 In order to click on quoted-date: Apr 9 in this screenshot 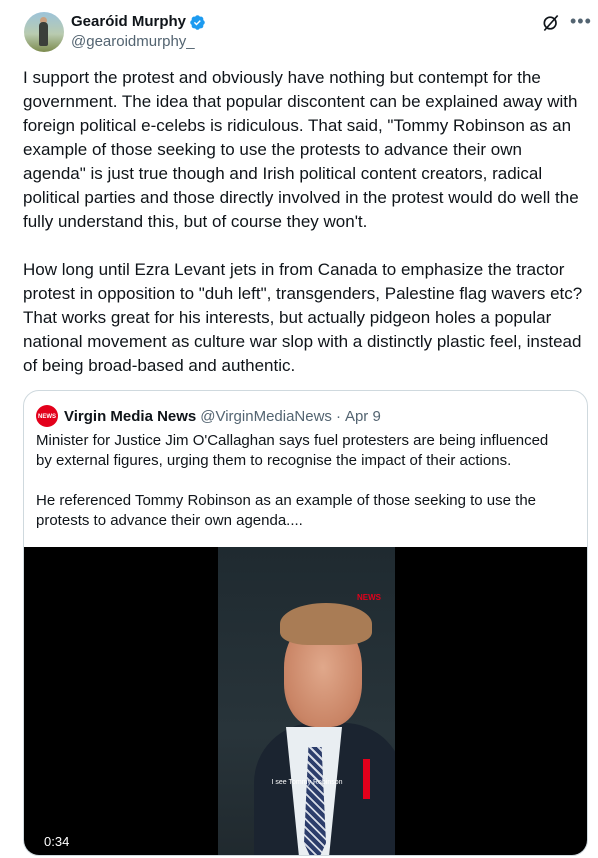, I will do `click(363, 416)`.